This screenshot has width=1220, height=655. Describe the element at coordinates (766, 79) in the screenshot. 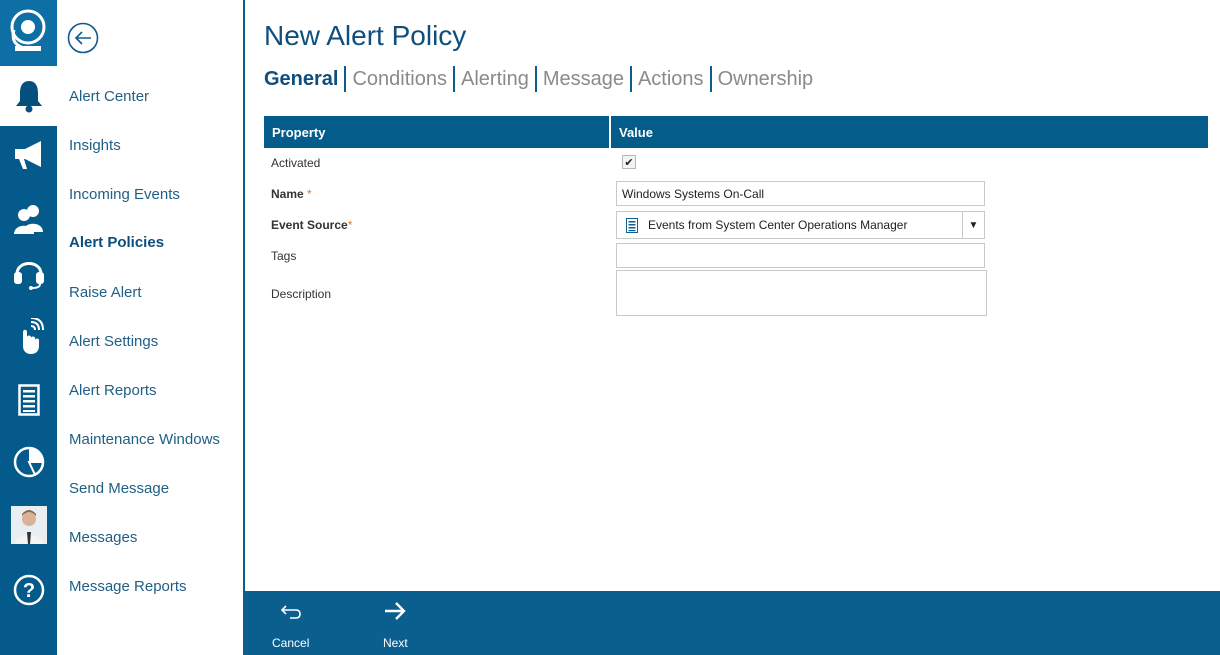

I see `tab-ownership: Ownership` at that location.